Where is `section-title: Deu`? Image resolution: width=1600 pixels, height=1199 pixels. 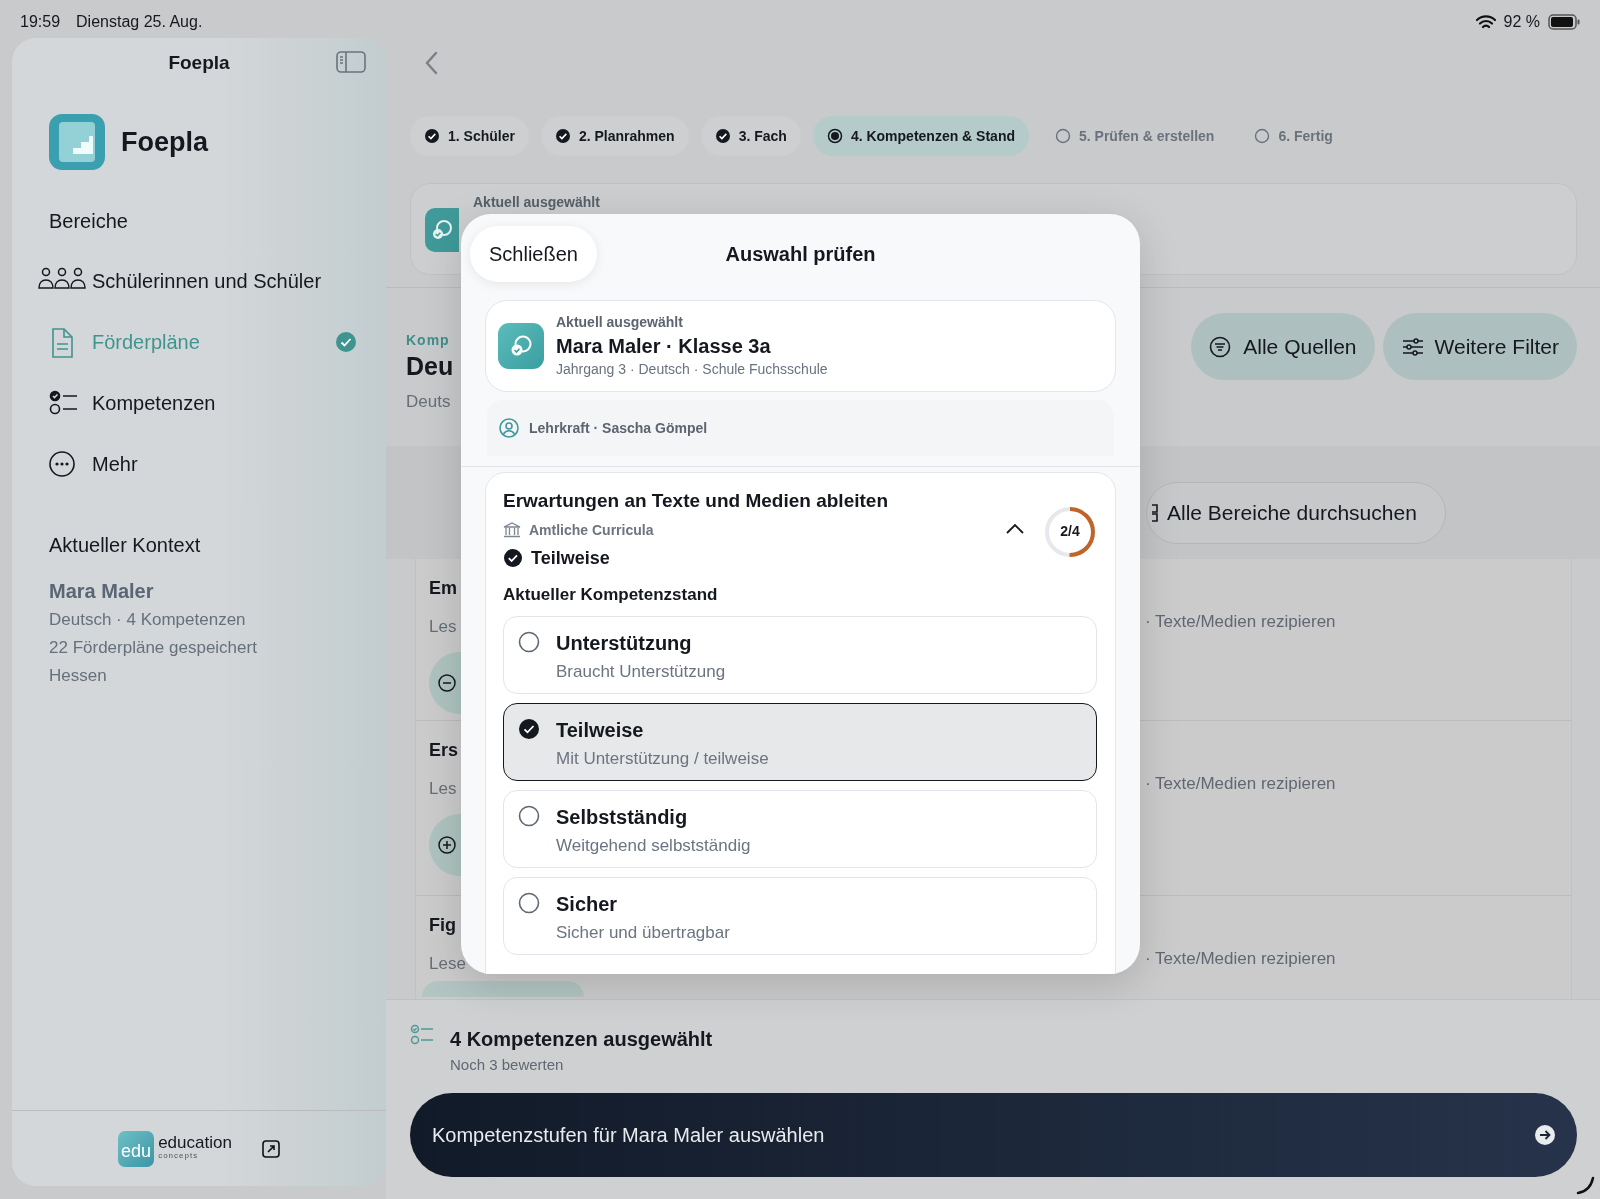 section-title: Deu is located at coordinates (430, 366).